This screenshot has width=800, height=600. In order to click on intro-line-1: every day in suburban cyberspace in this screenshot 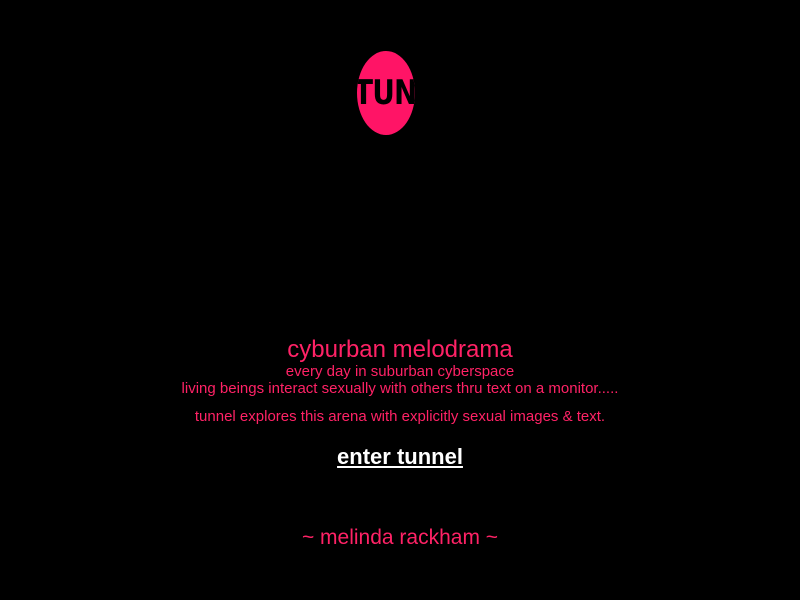, I will do `click(400, 371)`.